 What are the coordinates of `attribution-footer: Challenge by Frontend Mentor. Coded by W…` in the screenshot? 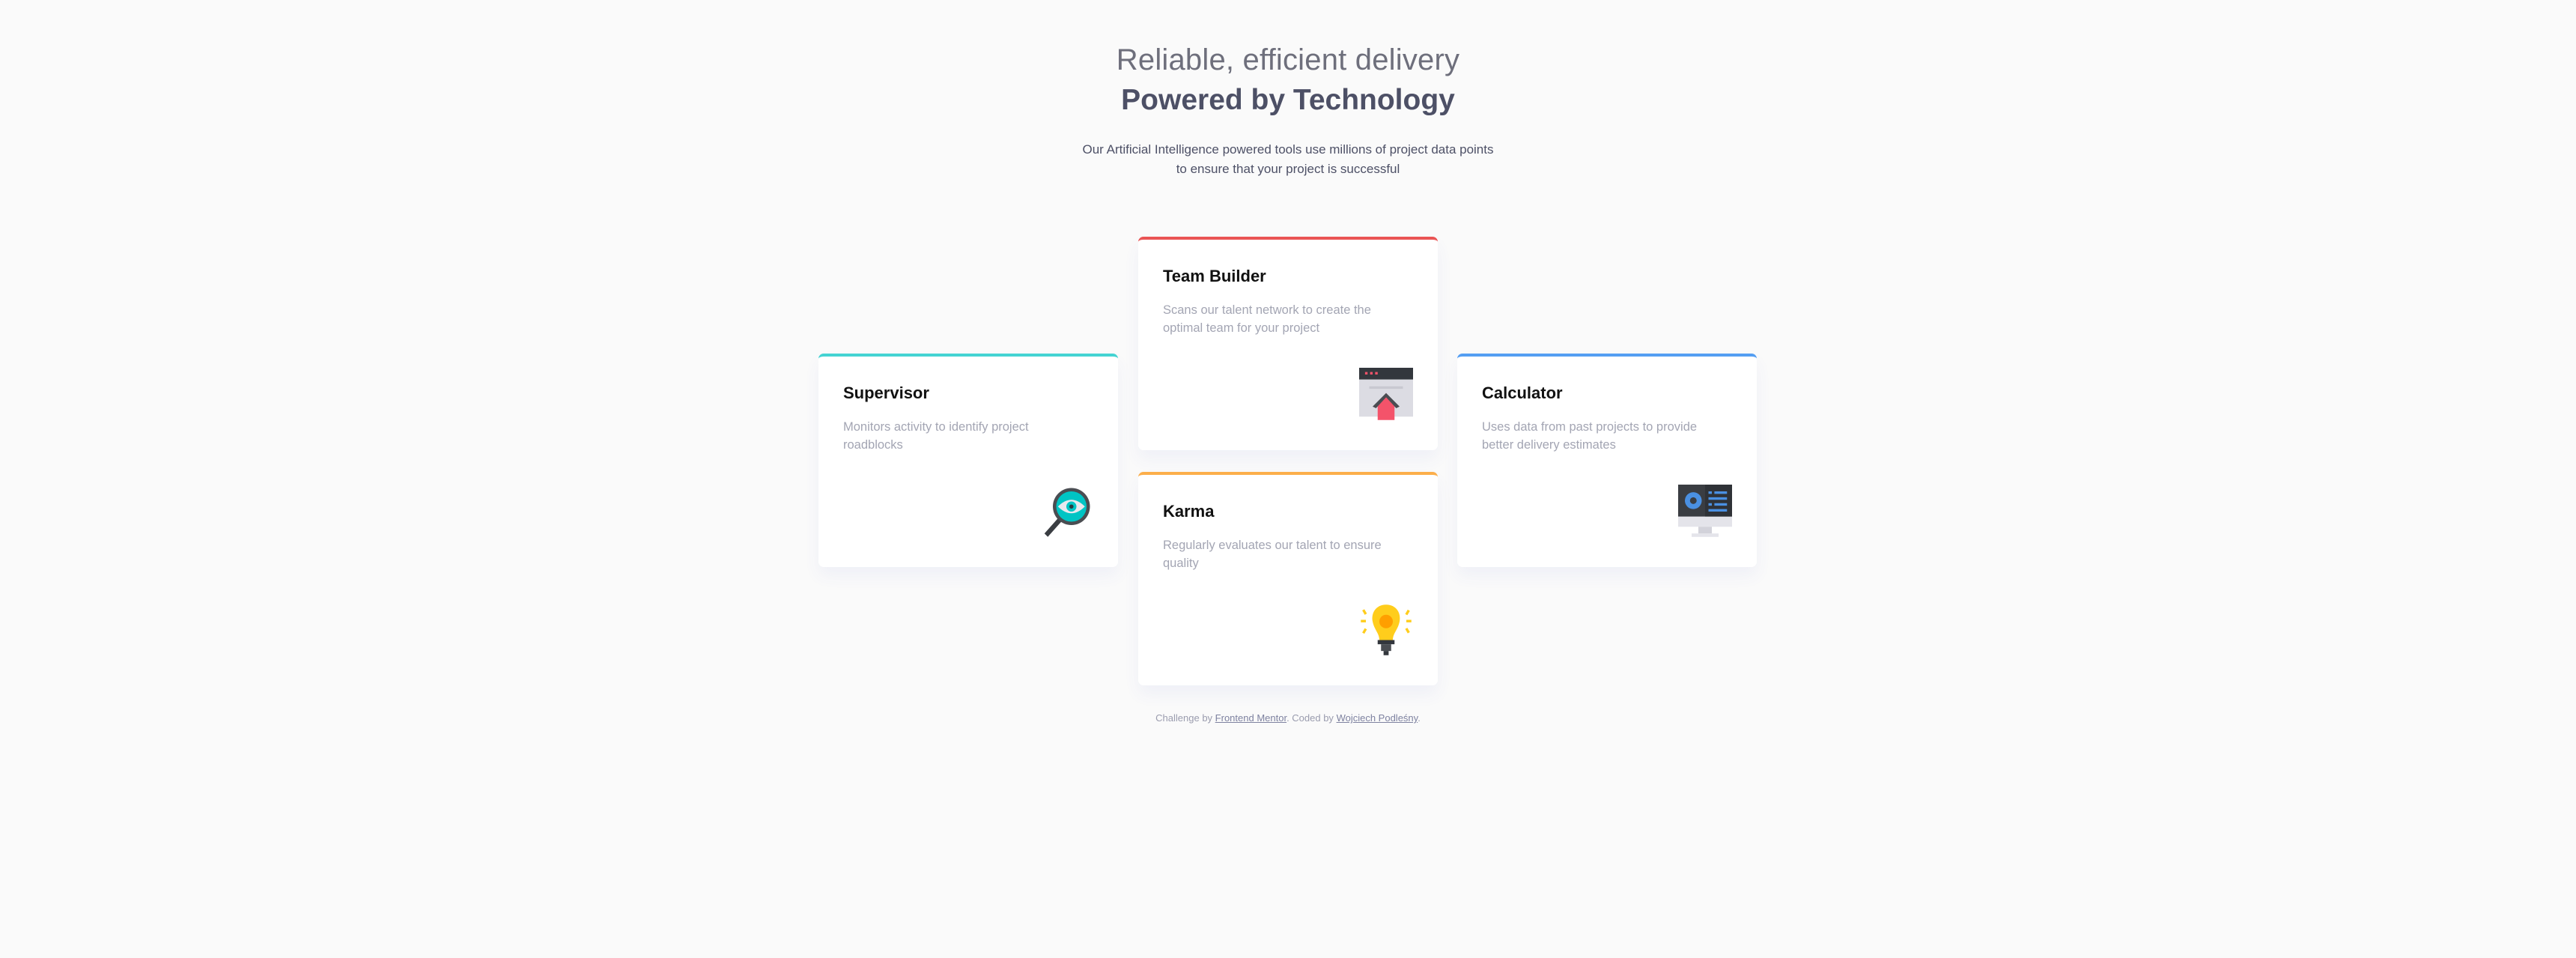 It's located at (1288, 718).